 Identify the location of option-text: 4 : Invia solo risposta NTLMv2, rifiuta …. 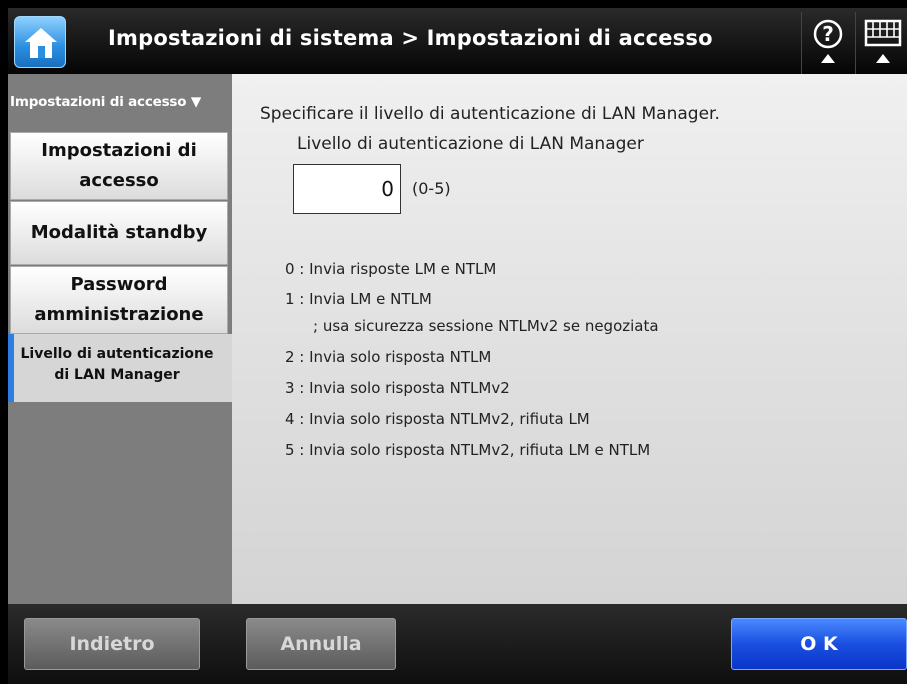
(437, 419).